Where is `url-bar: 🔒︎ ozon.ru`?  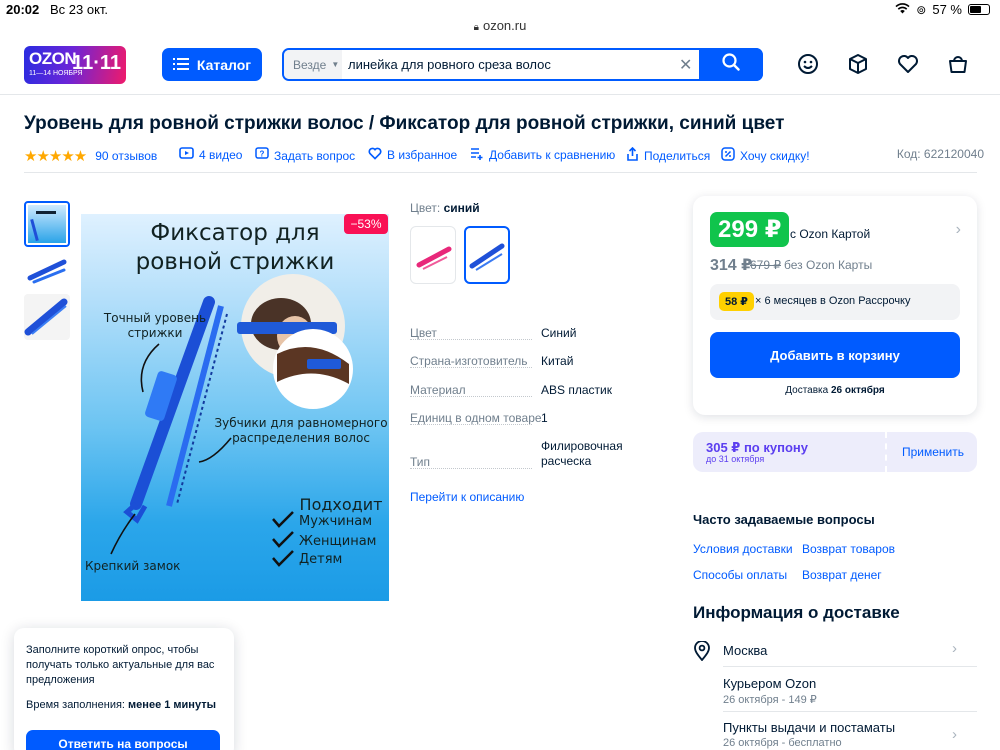 url-bar: 🔒︎ ozon.ru is located at coordinates (500, 27).